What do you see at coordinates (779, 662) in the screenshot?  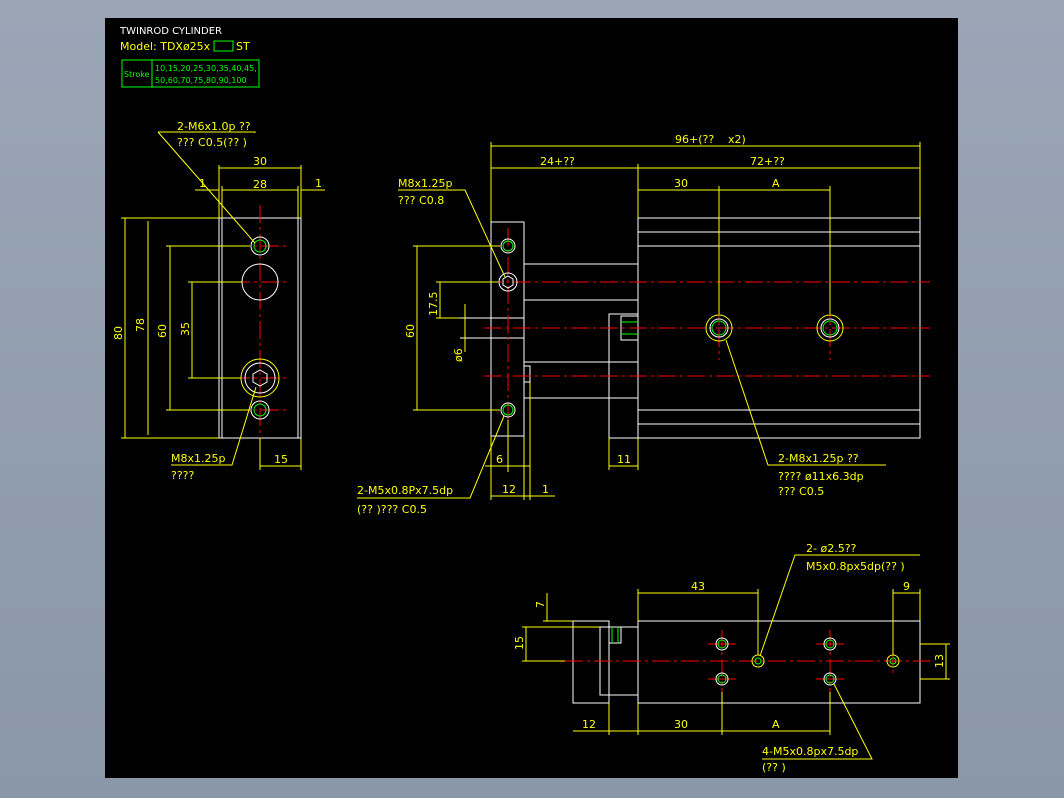 I see `top-body` at bounding box center [779, 662].